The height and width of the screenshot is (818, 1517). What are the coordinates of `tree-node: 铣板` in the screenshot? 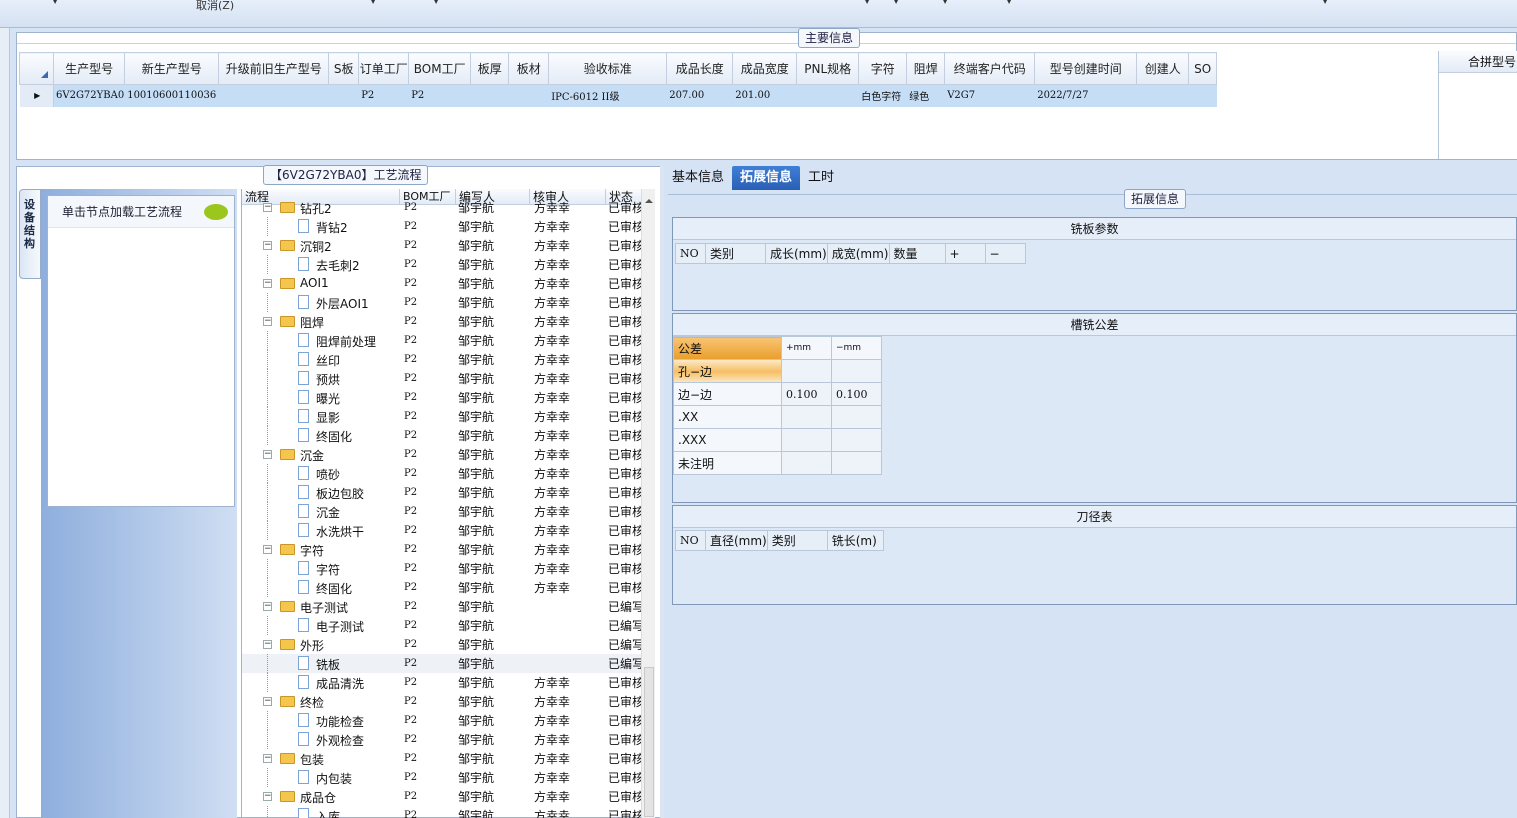 It's located at (321, 663).